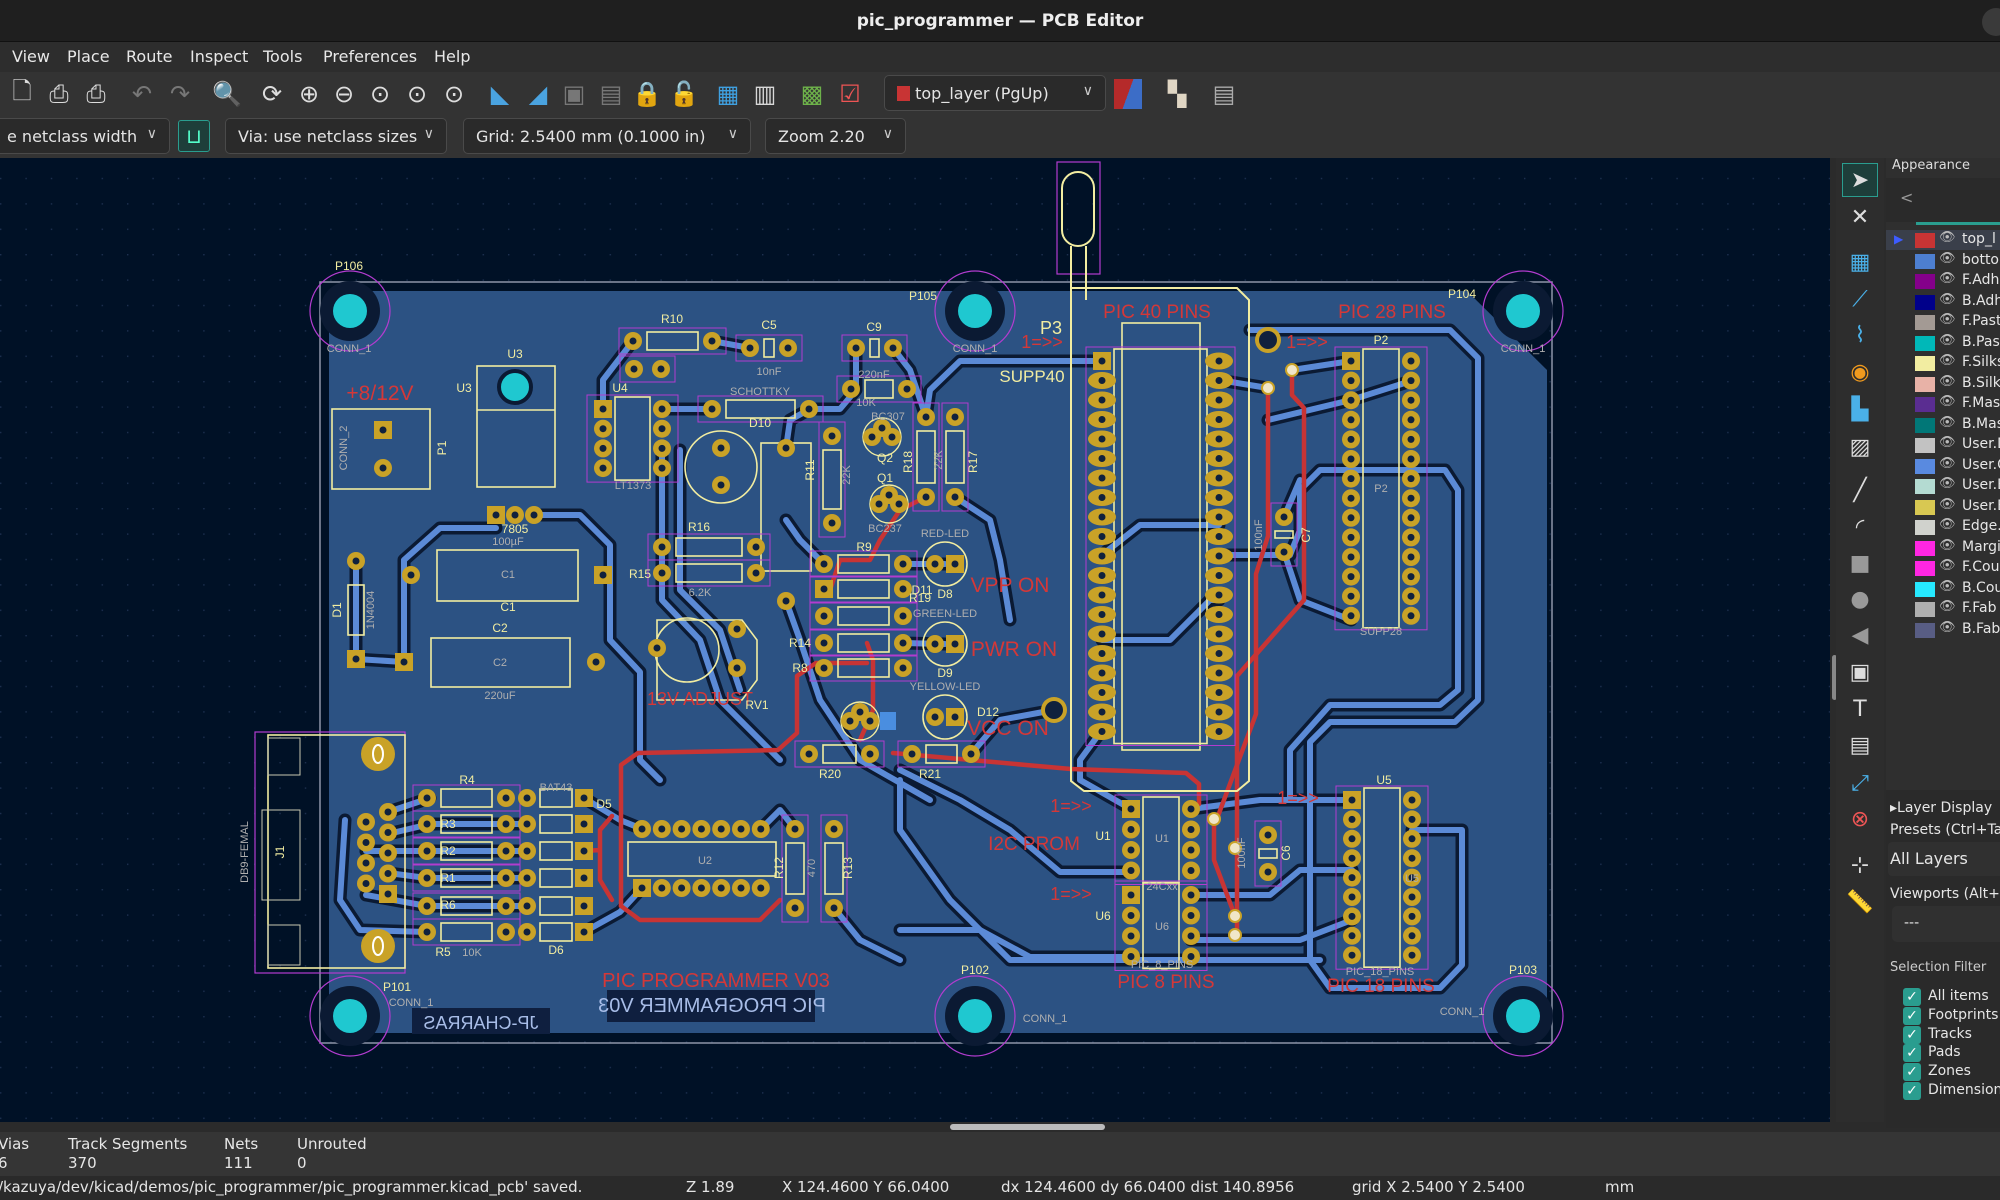 The image size is (2000, 1200). What do you see at coordinates (344, 94) in the screenshot?
I see `zoom-out-icon: ⊖` at bounding box center [344, 94].